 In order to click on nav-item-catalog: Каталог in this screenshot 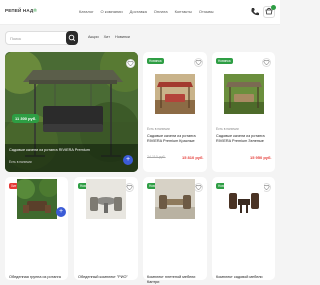, I will do `click(86, 11)`.